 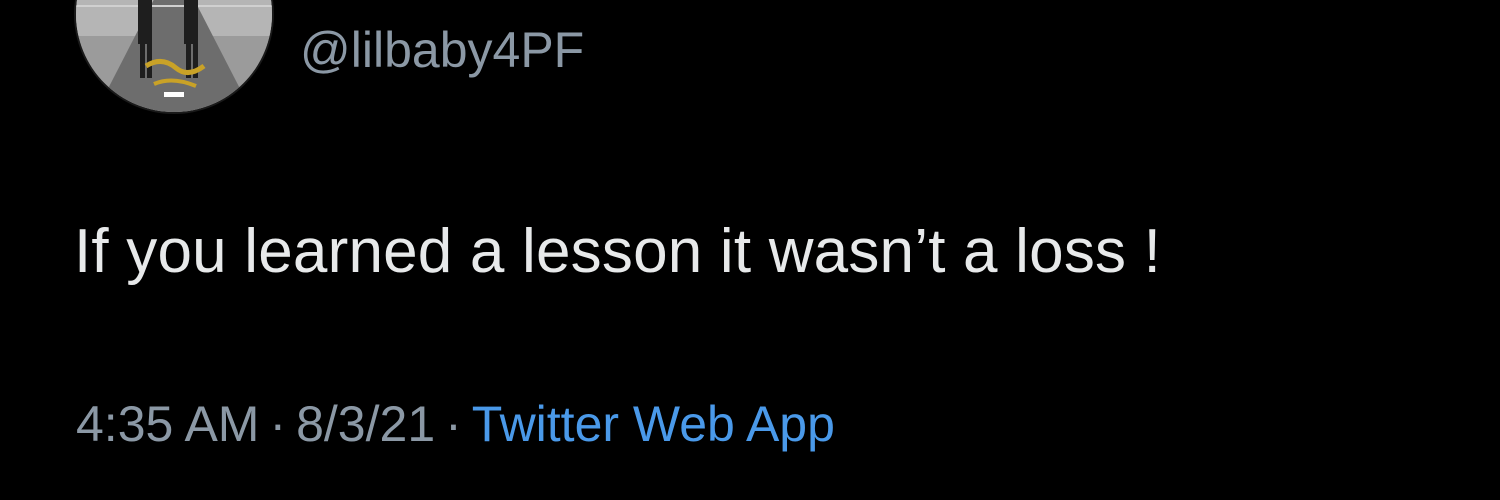 I want to click on tweet-time: 4:35 AM, so click(x=167, y=424).